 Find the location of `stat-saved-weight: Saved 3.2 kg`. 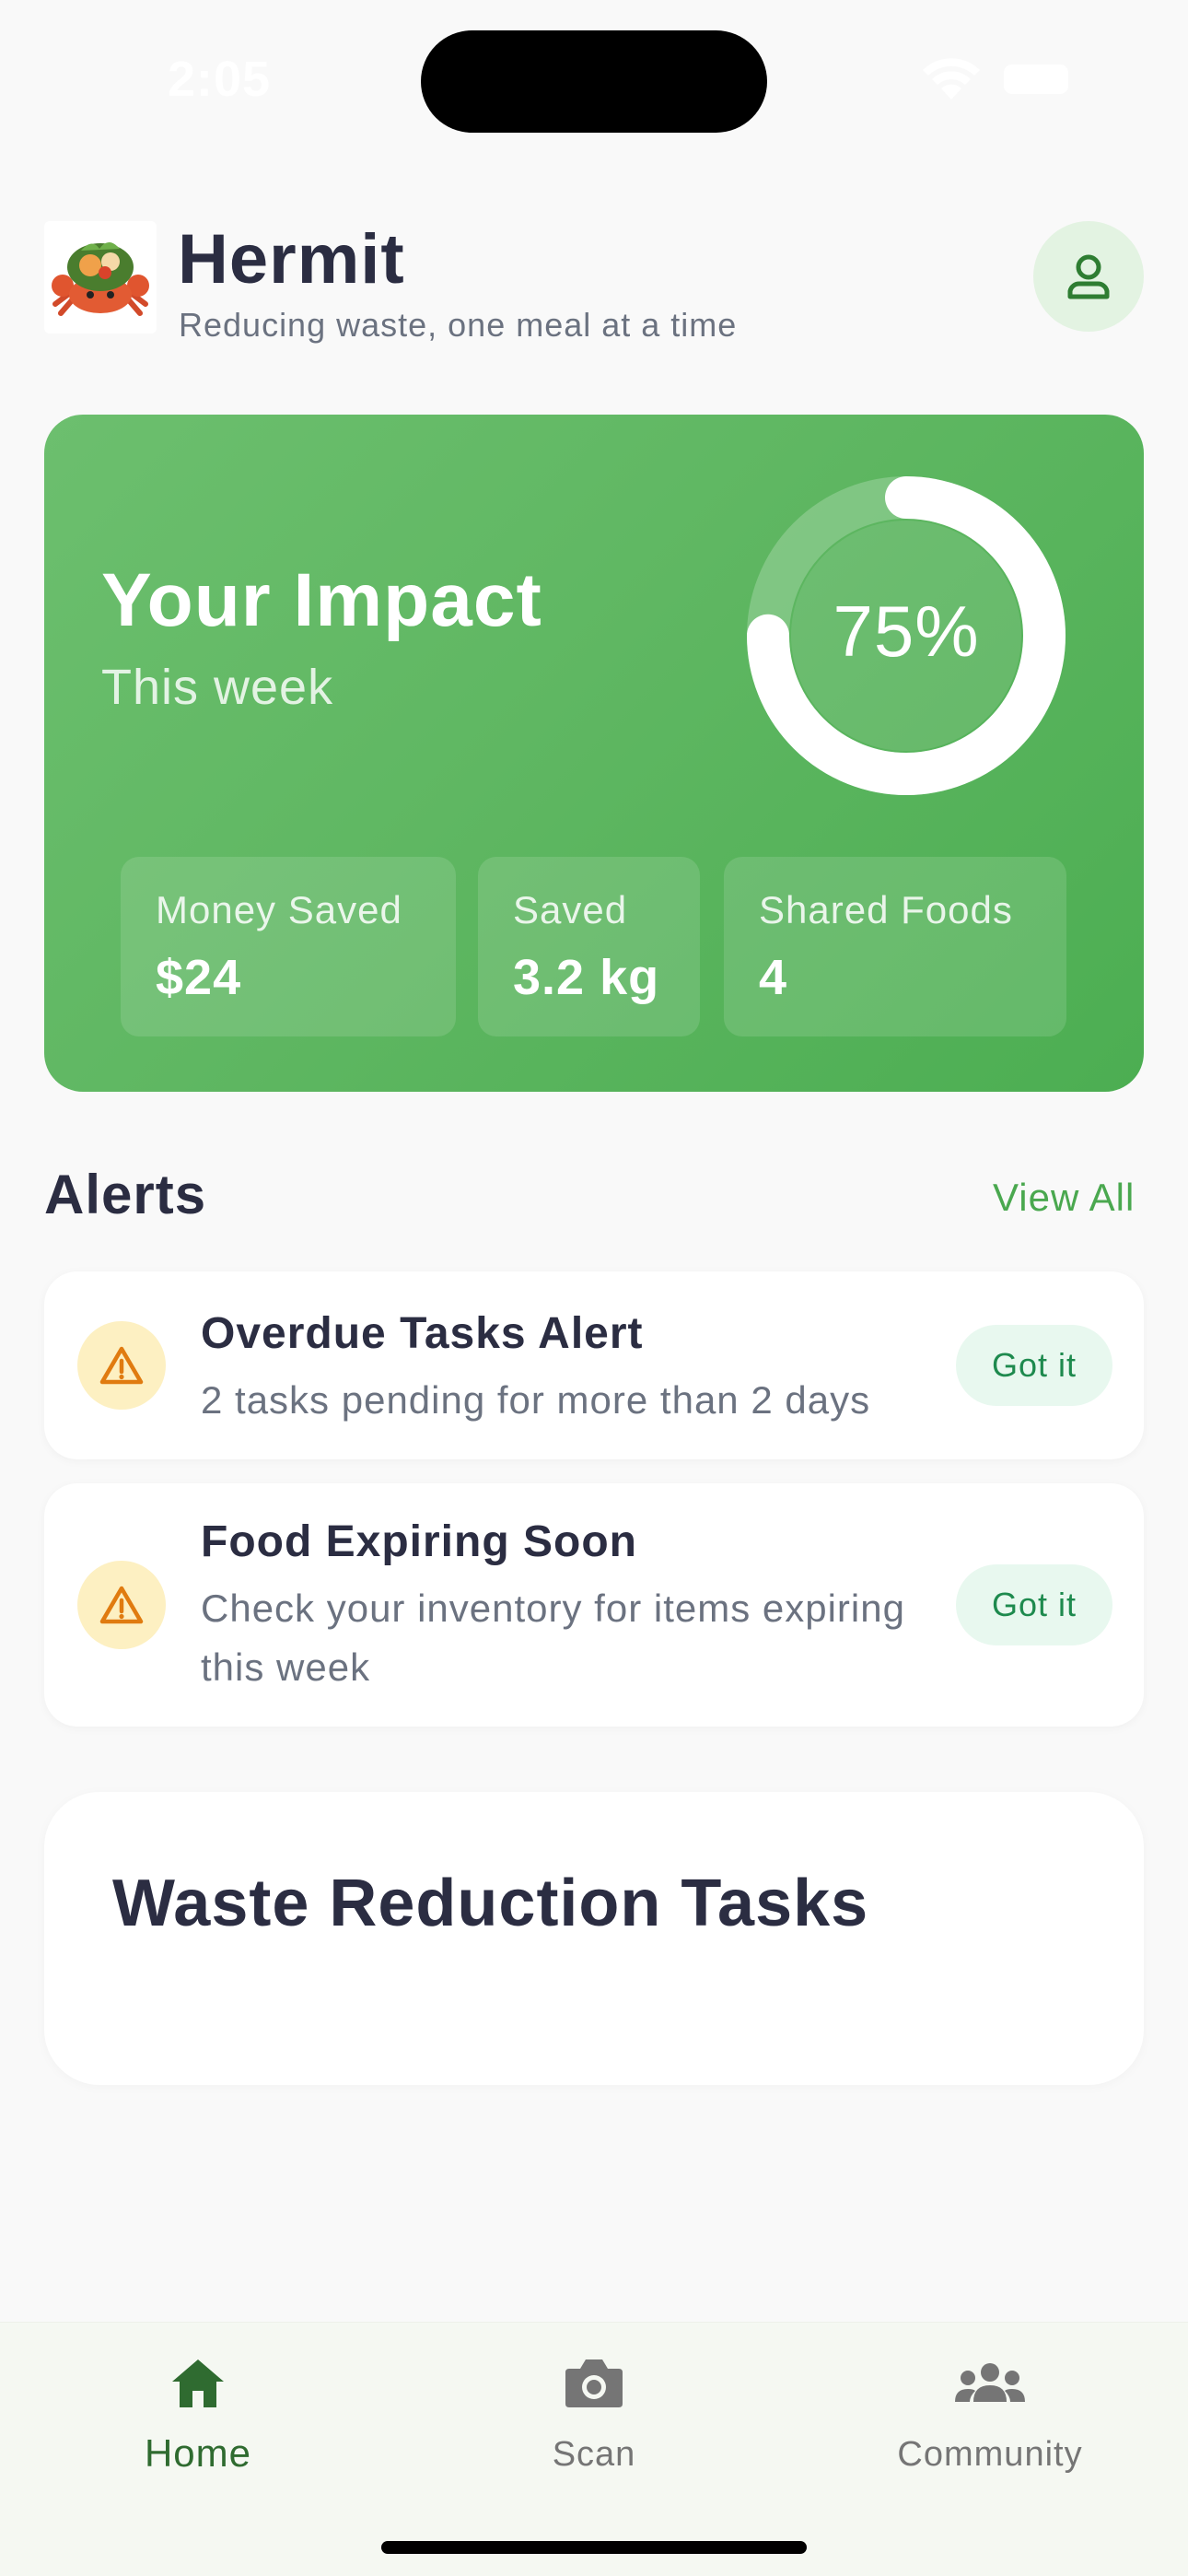

stat-saved-weight: Saved 3.2 kg is located at coordinates (589, 946).